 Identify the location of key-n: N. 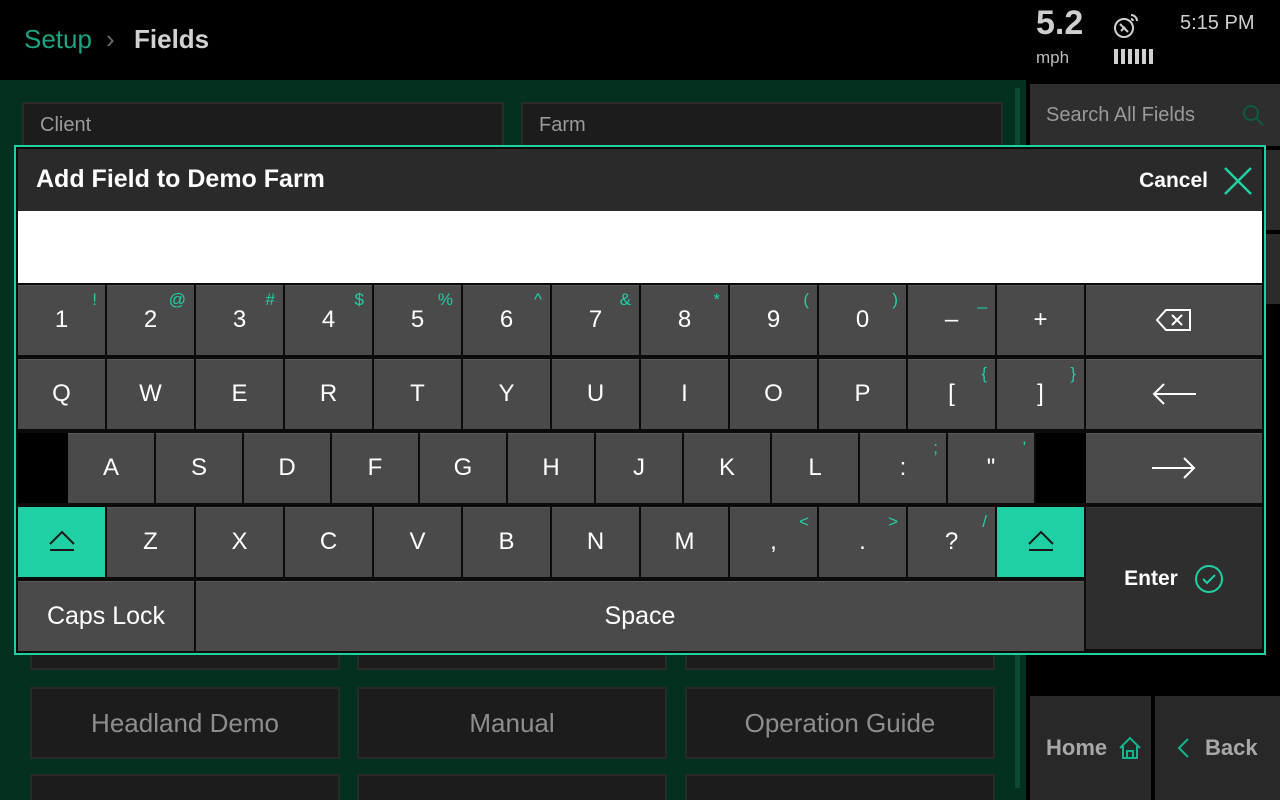
(595, 542).